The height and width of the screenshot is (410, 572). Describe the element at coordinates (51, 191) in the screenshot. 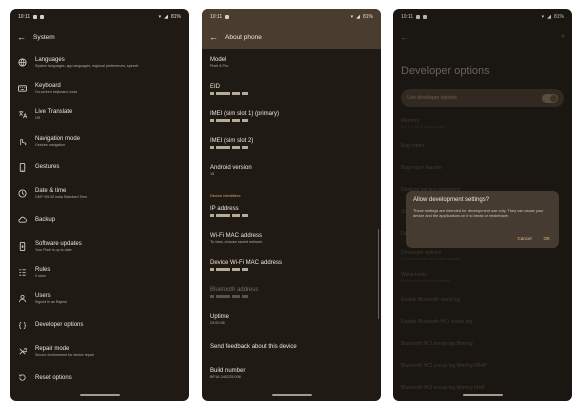

I see `settings-item-label: Date & time` at that location.